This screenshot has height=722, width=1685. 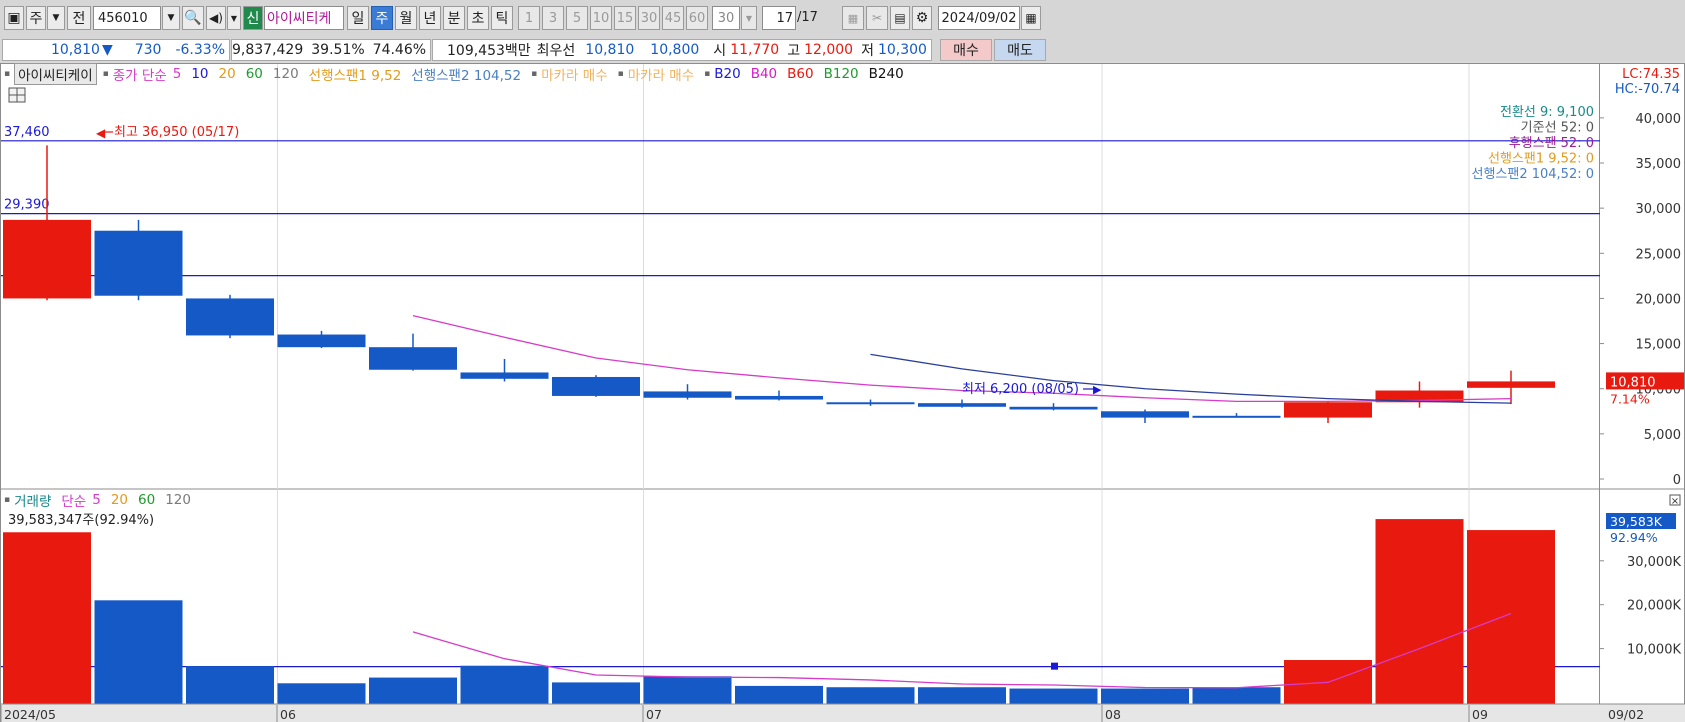 I want to click on layout-icon: ▣, so click(x=14, y=18).